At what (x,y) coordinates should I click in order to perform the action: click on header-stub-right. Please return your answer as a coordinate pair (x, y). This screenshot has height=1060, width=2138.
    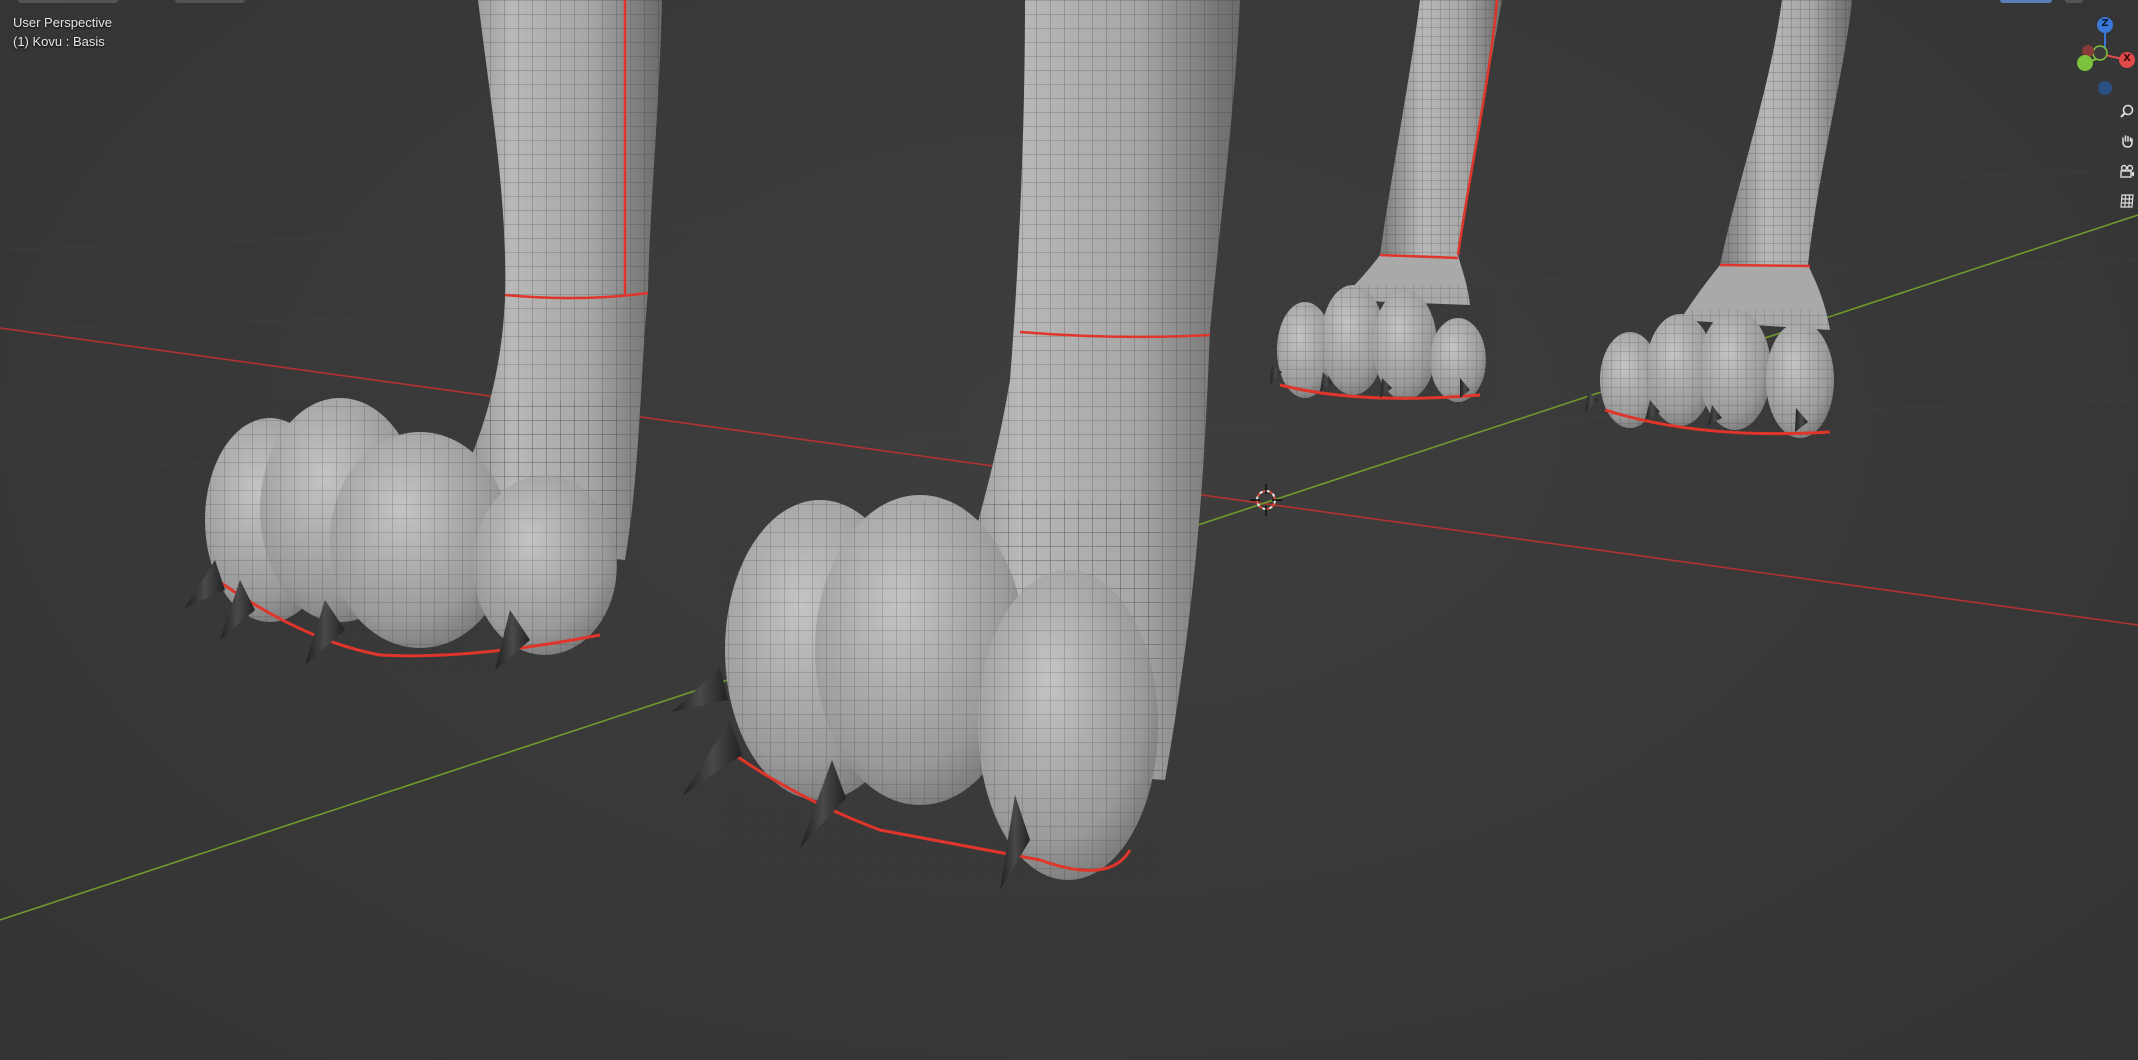
    Looking at the image, I should click on (2026, 1).